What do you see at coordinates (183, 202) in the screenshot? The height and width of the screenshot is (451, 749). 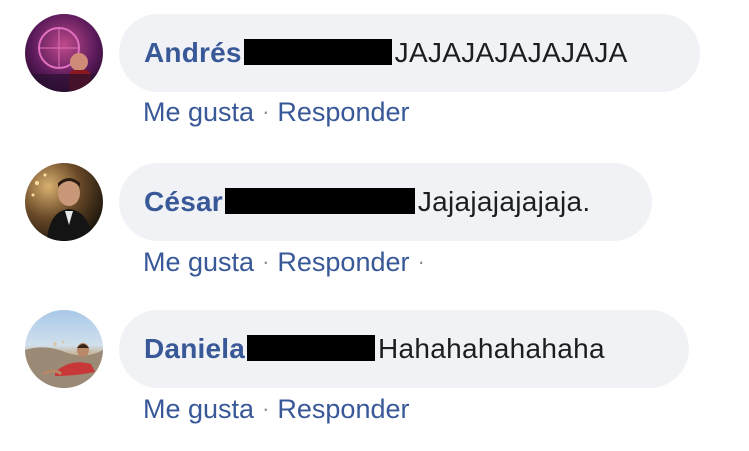 I see `comment-author: César` at bounding box center [183, 202].